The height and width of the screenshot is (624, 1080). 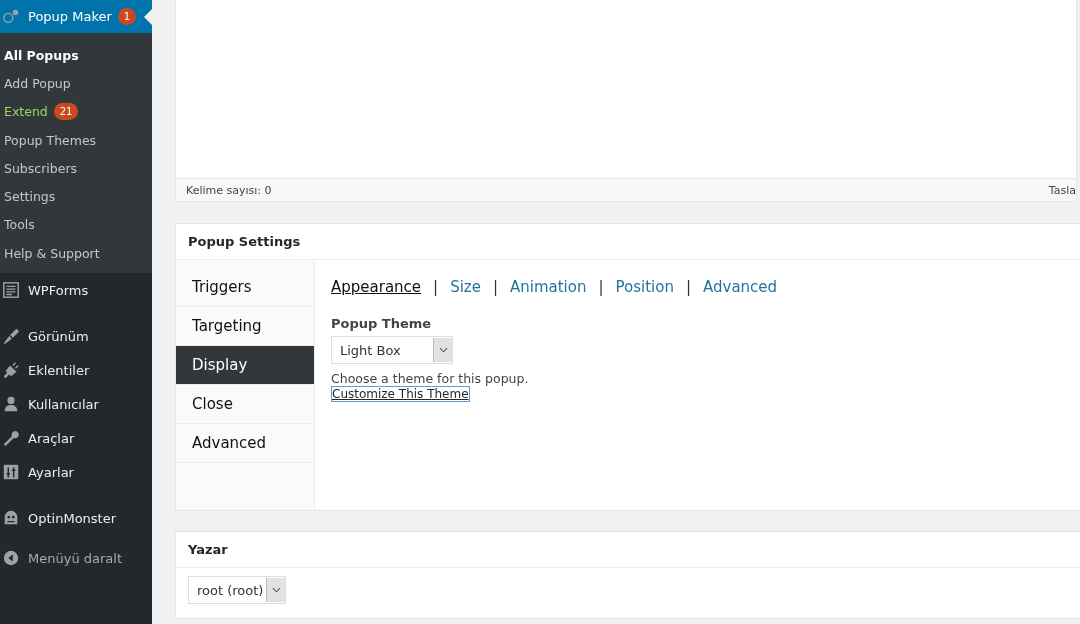 I want to click on submenu-item: Help & Support, so click(x=76, y=253).